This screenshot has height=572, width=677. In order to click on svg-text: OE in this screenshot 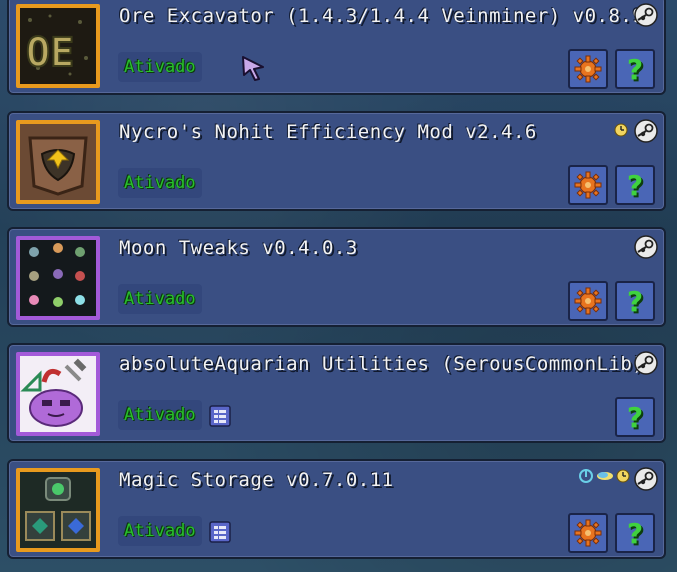, I will do `click(50, 53)`.